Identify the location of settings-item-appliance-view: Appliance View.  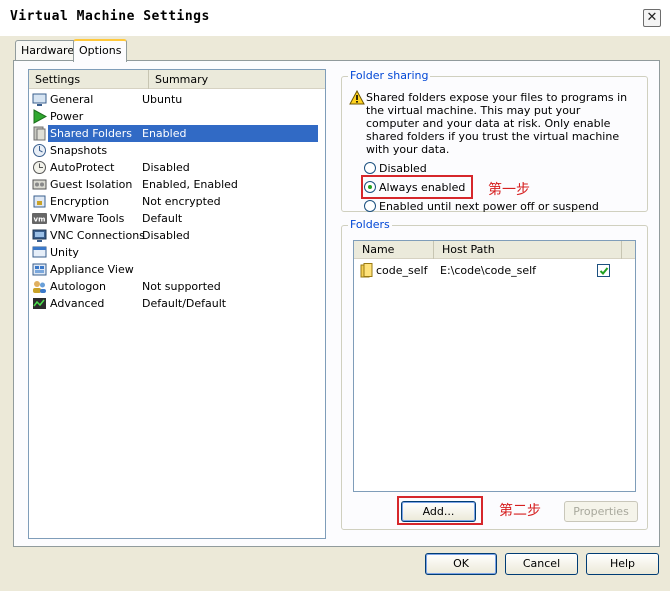
(177, 269).